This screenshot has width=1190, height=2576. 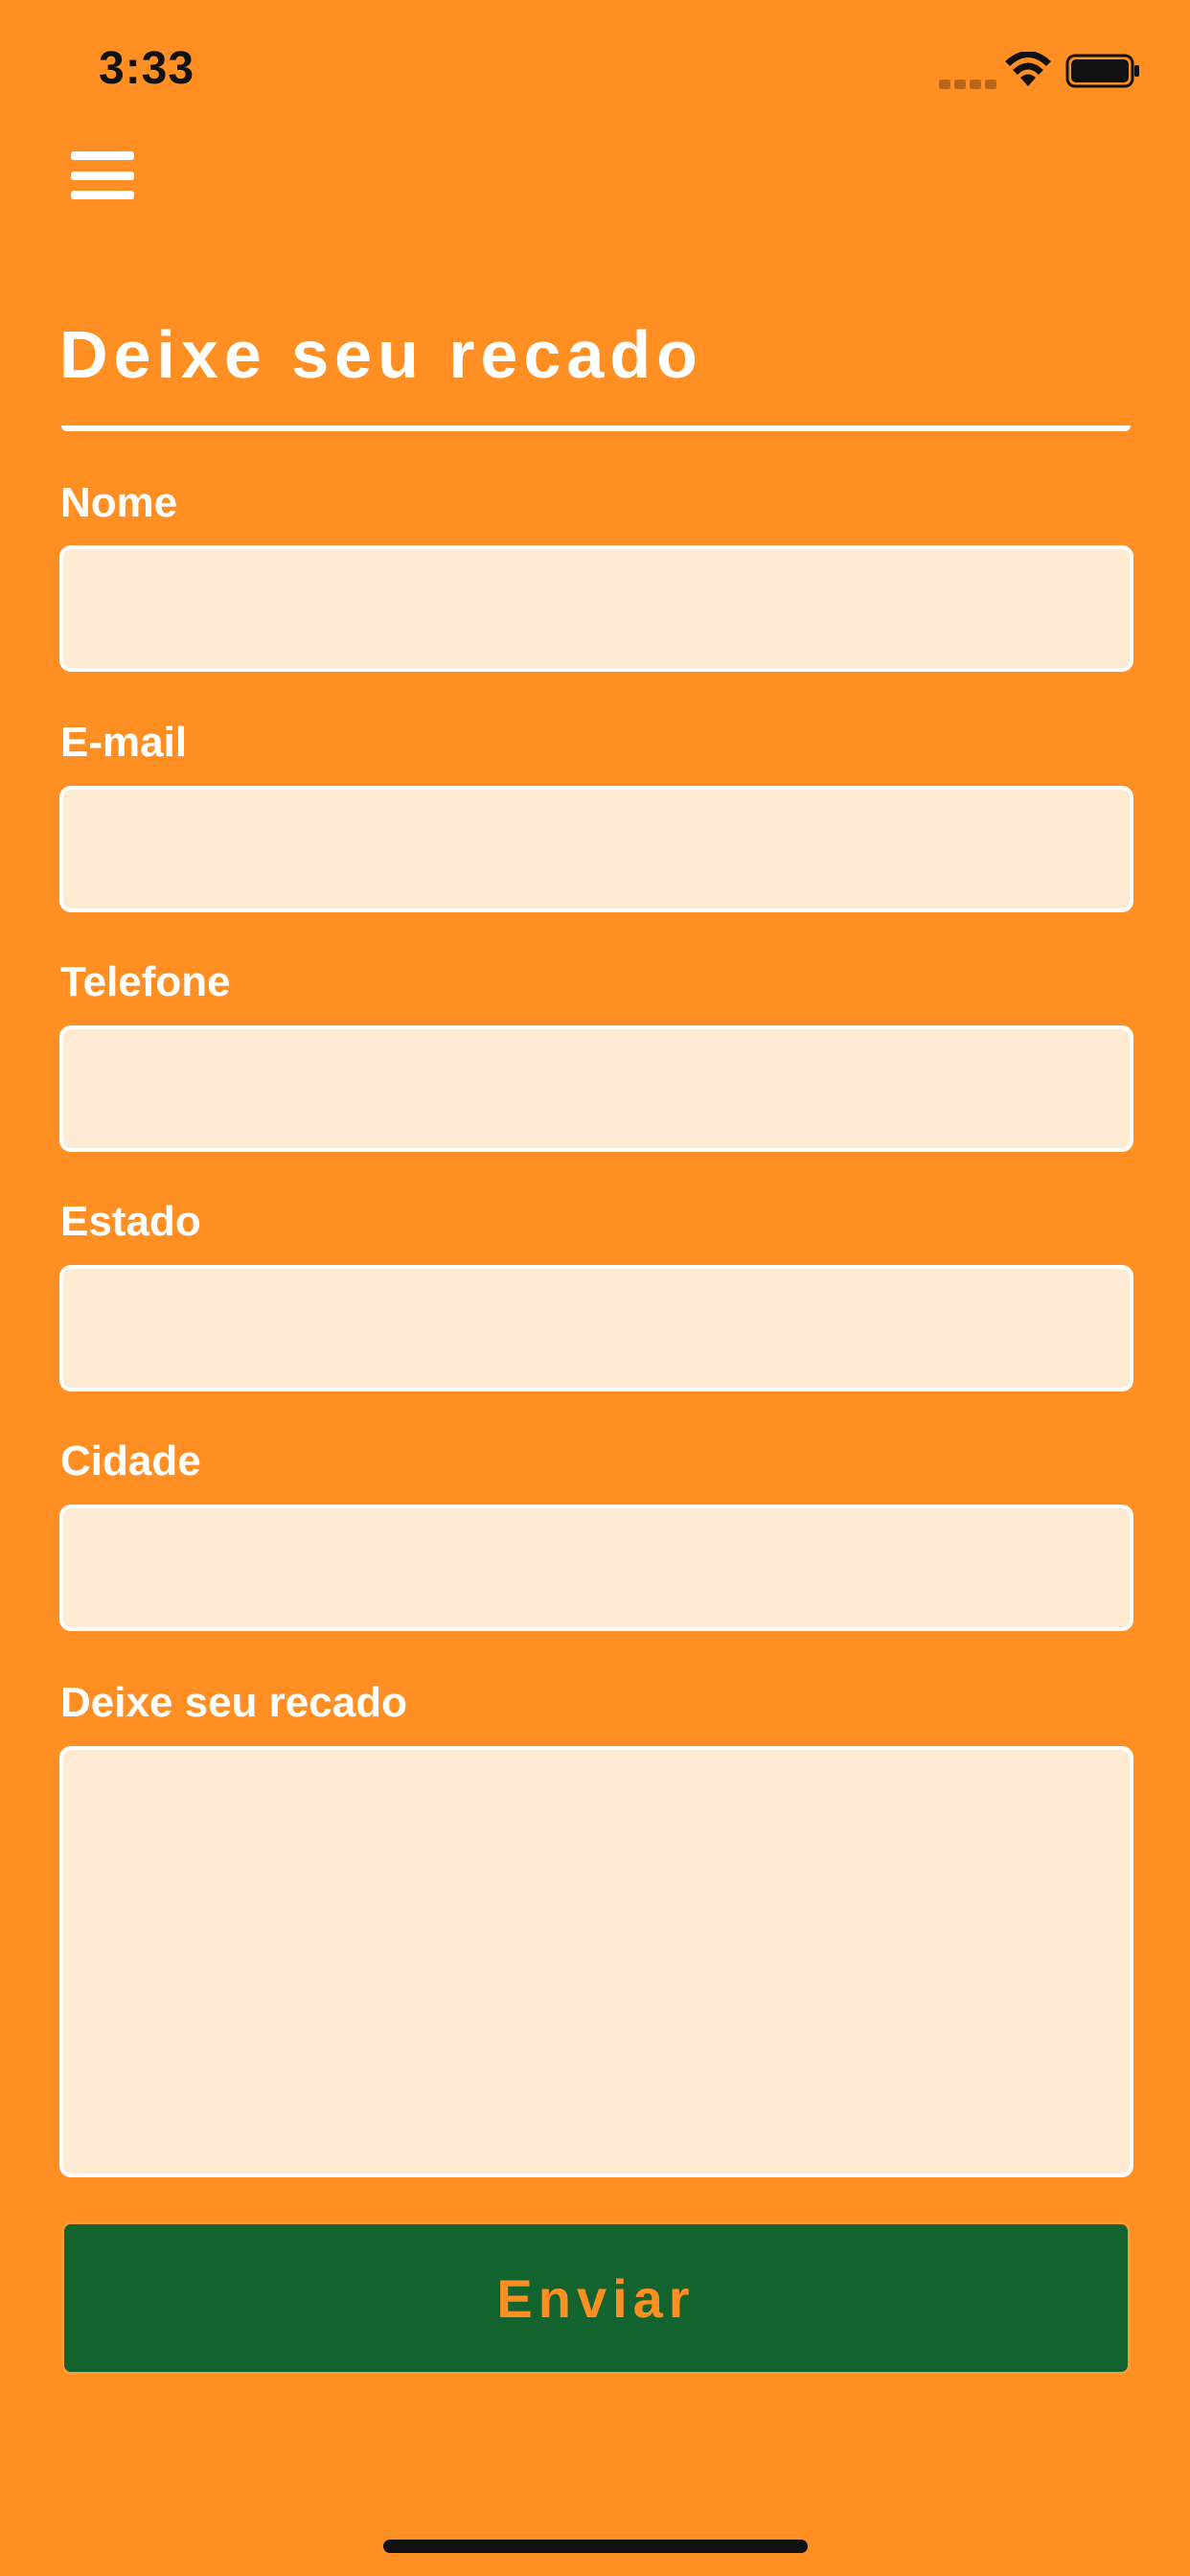 What do you see at coordinates (131, 1461) in the screenshot?
I see `city-label: Cidade` at bounding box center [131, 1461].